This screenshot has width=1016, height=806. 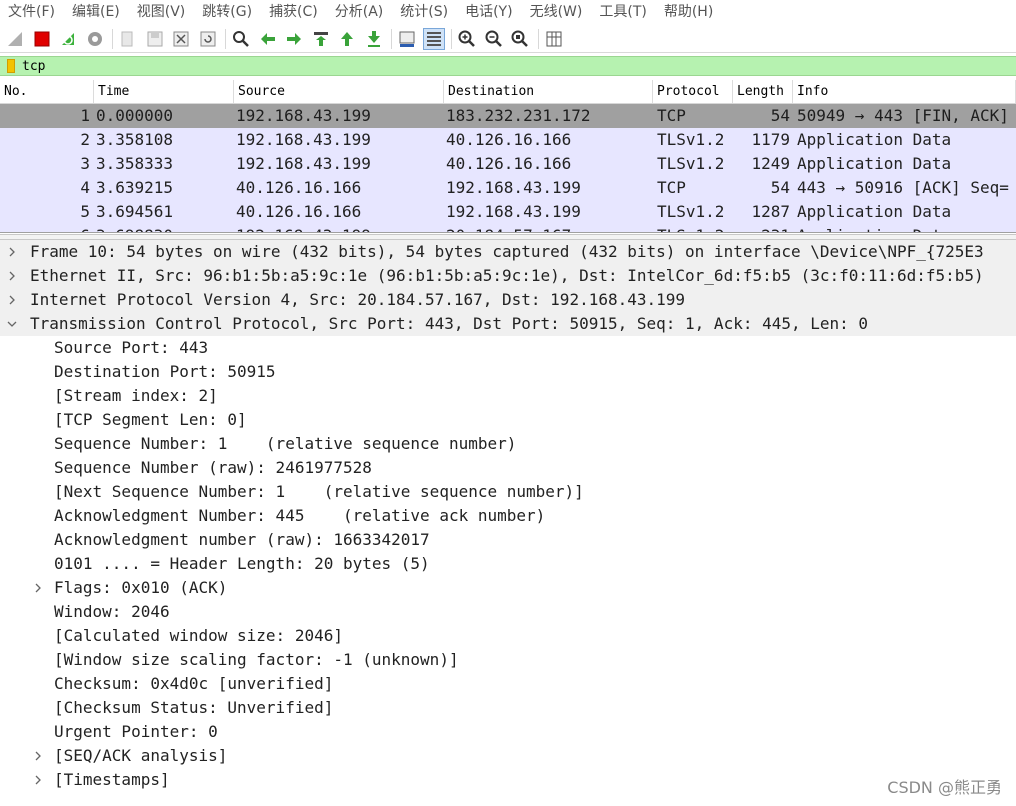 What do you see at coordinates (227, 12) in the screenshot?
I see `menu-item-3: 跳转(G)` at bounding box center [227, 12].